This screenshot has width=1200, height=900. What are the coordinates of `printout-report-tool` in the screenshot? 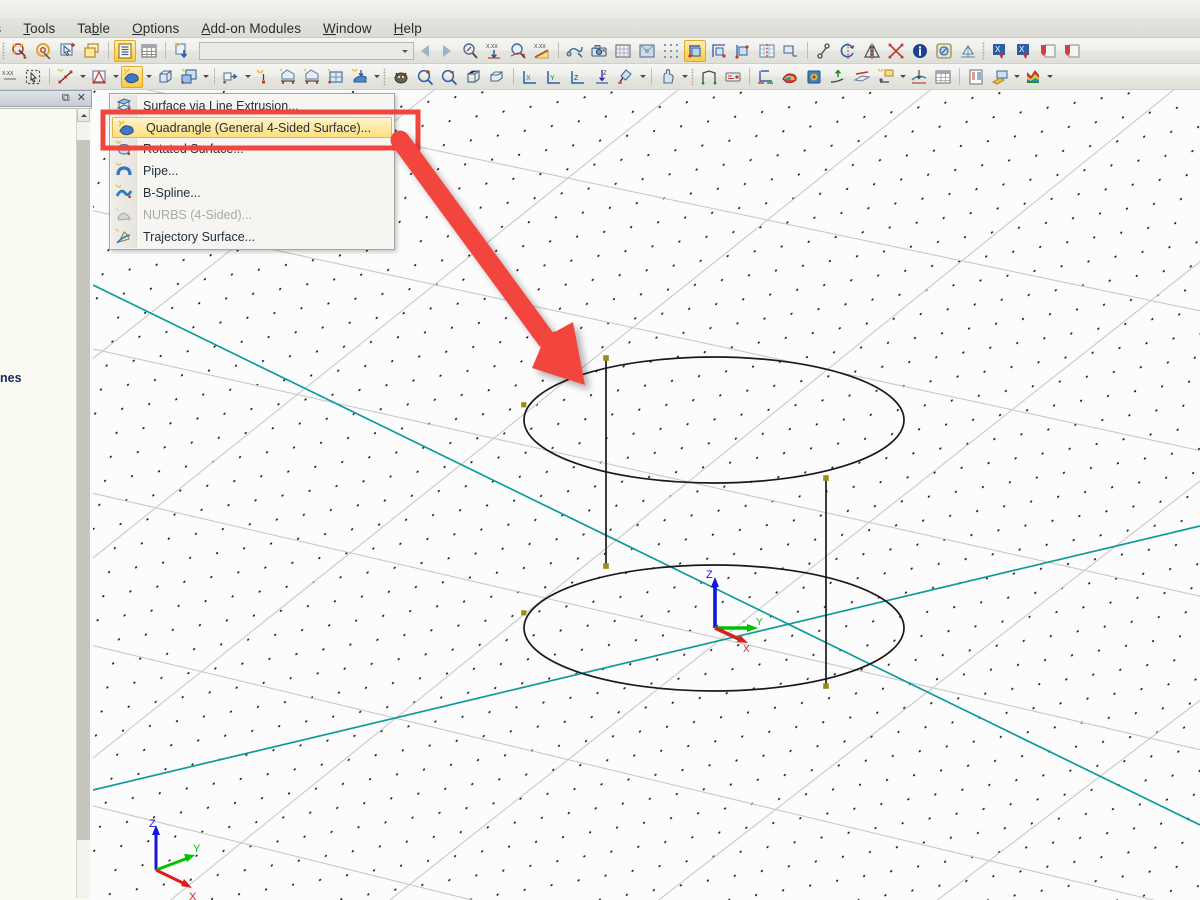 It's located at (976, 77).